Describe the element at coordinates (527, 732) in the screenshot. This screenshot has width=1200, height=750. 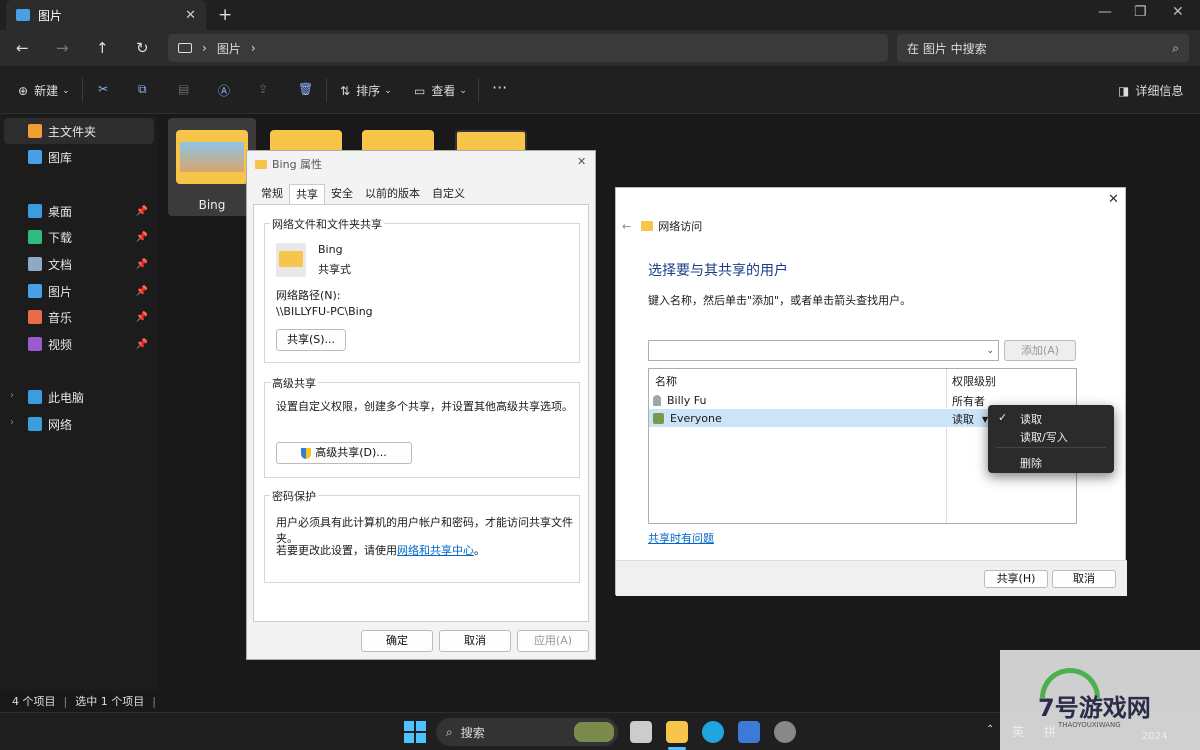
I see `taskbar-search: ⌕ 搜索` at that location.